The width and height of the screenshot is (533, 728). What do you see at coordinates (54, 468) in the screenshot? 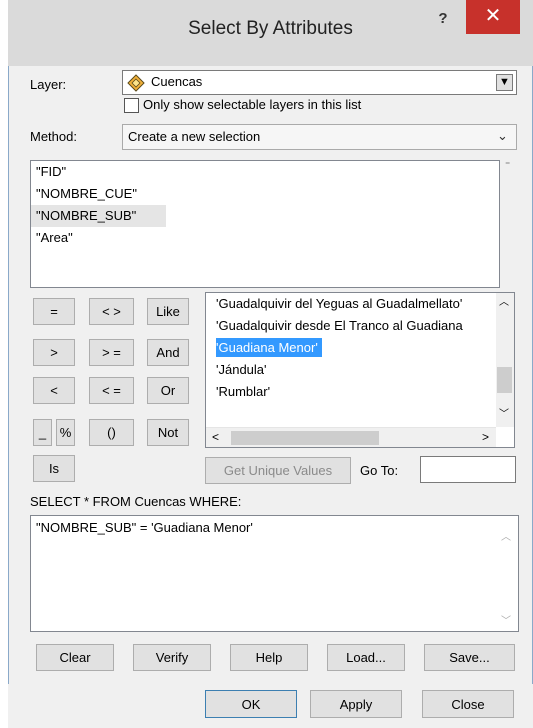
I see `is-button: Is` at bounding box center [54, 468].